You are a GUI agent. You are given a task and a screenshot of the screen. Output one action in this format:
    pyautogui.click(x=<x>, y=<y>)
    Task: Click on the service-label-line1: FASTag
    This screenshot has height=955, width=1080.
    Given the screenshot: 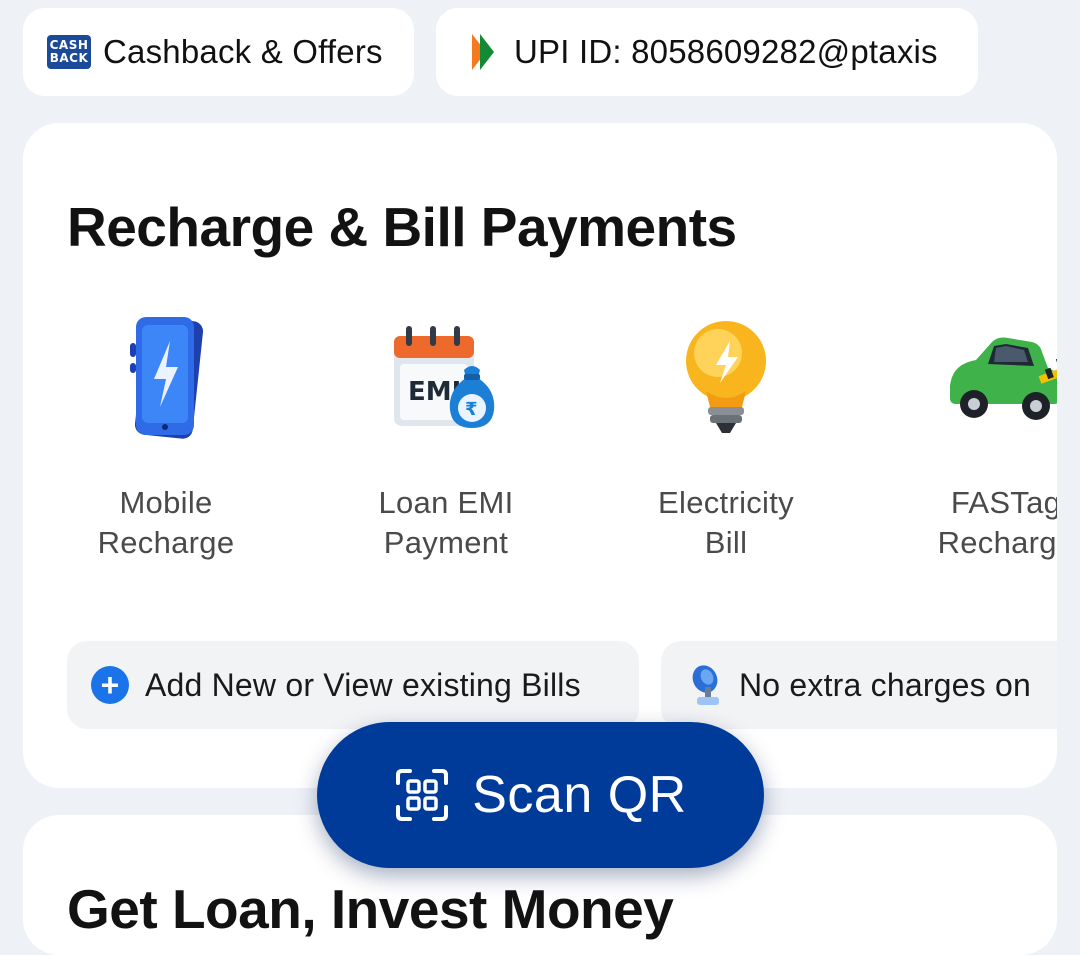 What is the action you would take?
    pyautogui.click(x=1003, y=502)
    